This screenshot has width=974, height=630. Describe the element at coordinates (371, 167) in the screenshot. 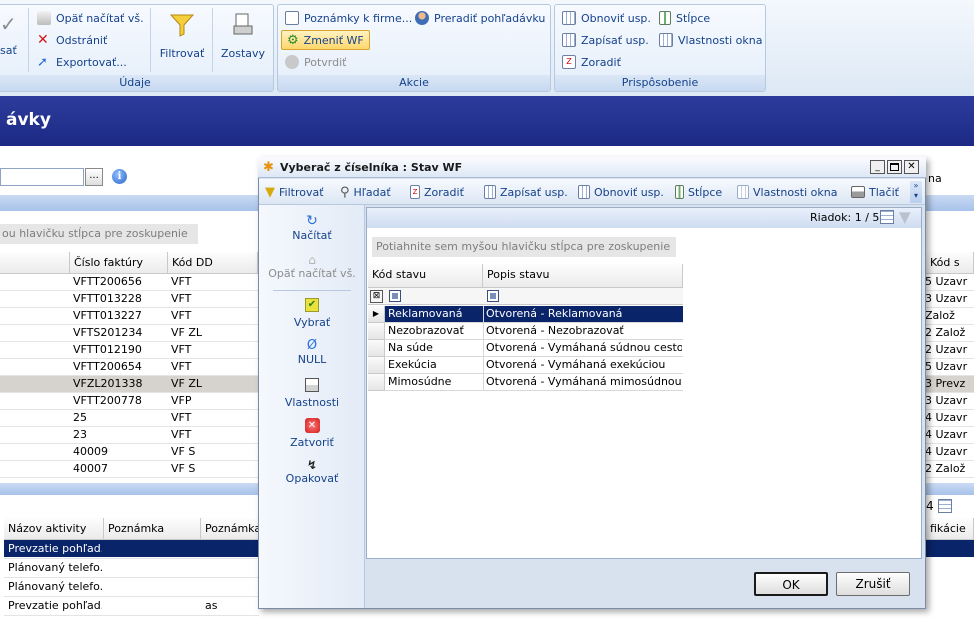

I see `dialog-title: Vyberač z číselníka : Stav WF` at that location.